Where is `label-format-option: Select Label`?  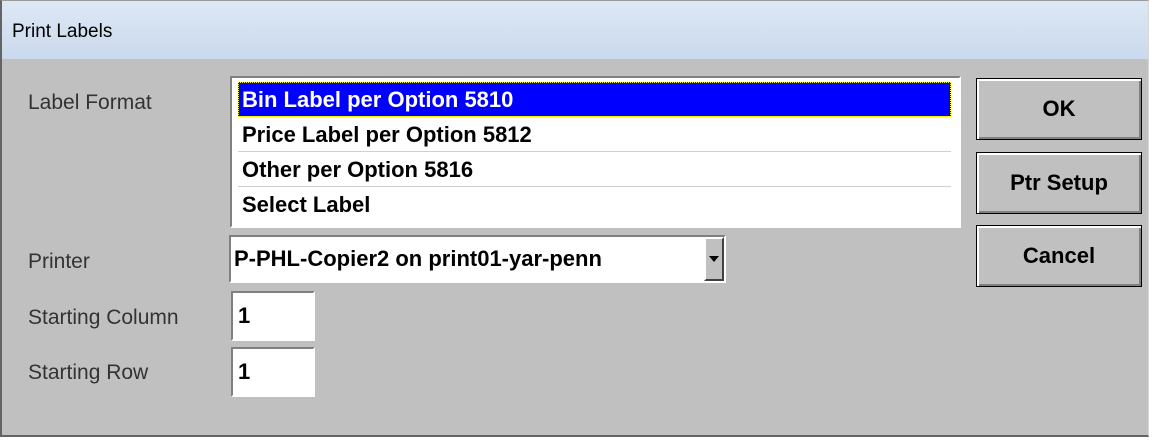 label-format-option: Select Label is located at coordinates (594, 204).